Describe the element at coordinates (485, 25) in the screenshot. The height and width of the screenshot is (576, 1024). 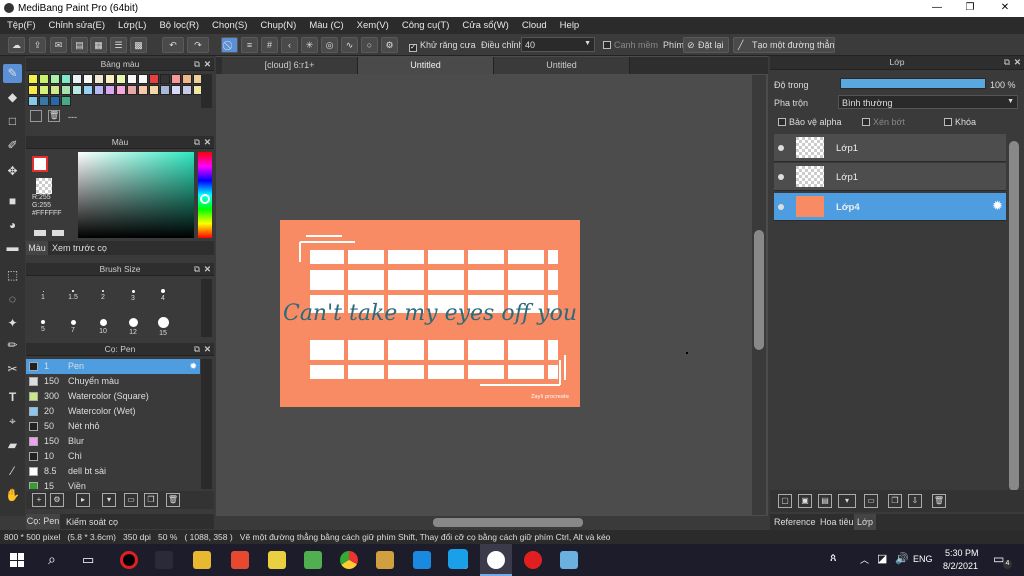
I see `menu-window: Cửa sổ(W)` at that location.